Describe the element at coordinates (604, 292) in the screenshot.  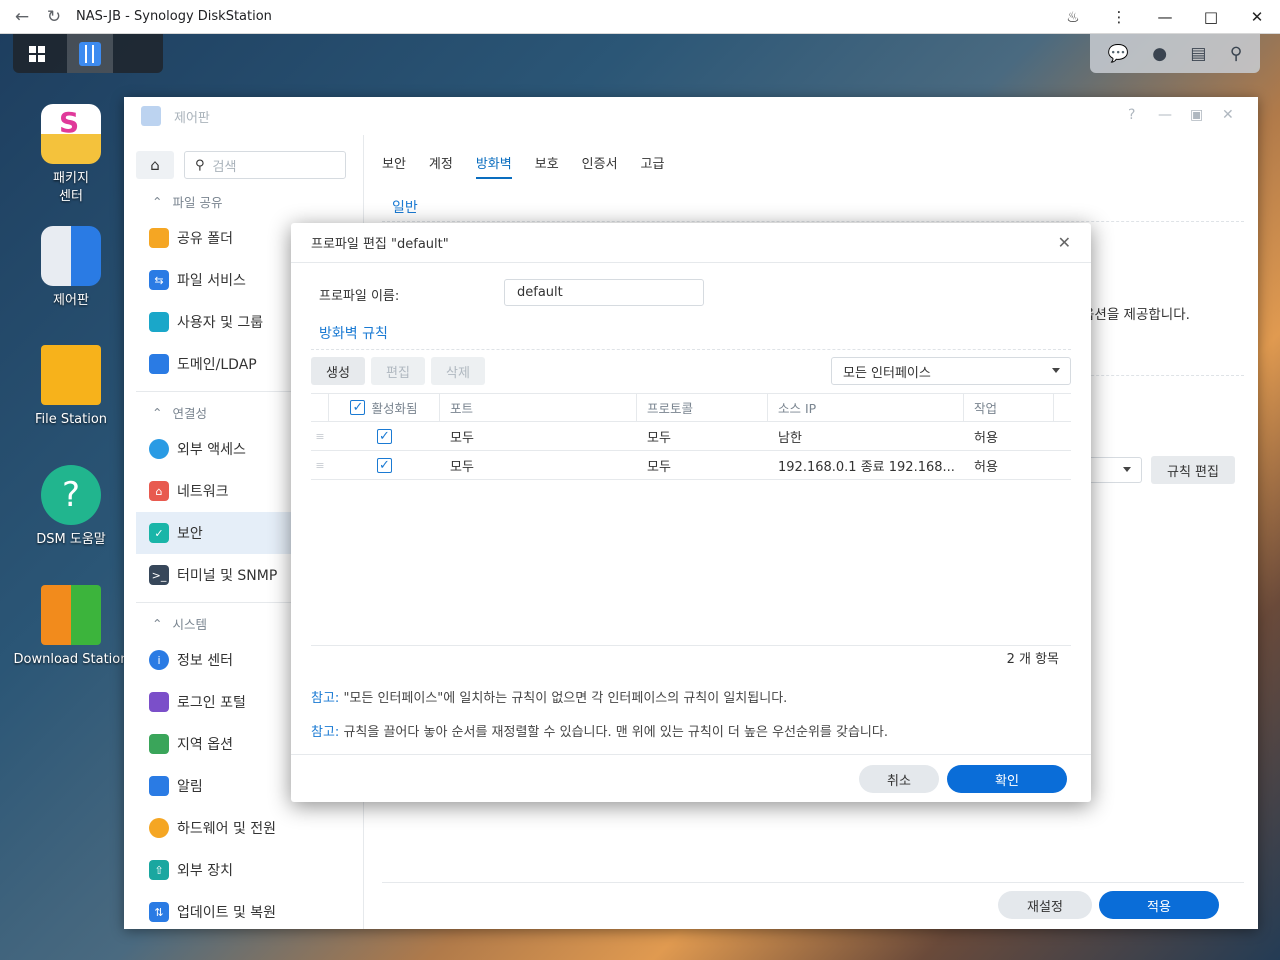
I see `profile-name-input: default` at that location.